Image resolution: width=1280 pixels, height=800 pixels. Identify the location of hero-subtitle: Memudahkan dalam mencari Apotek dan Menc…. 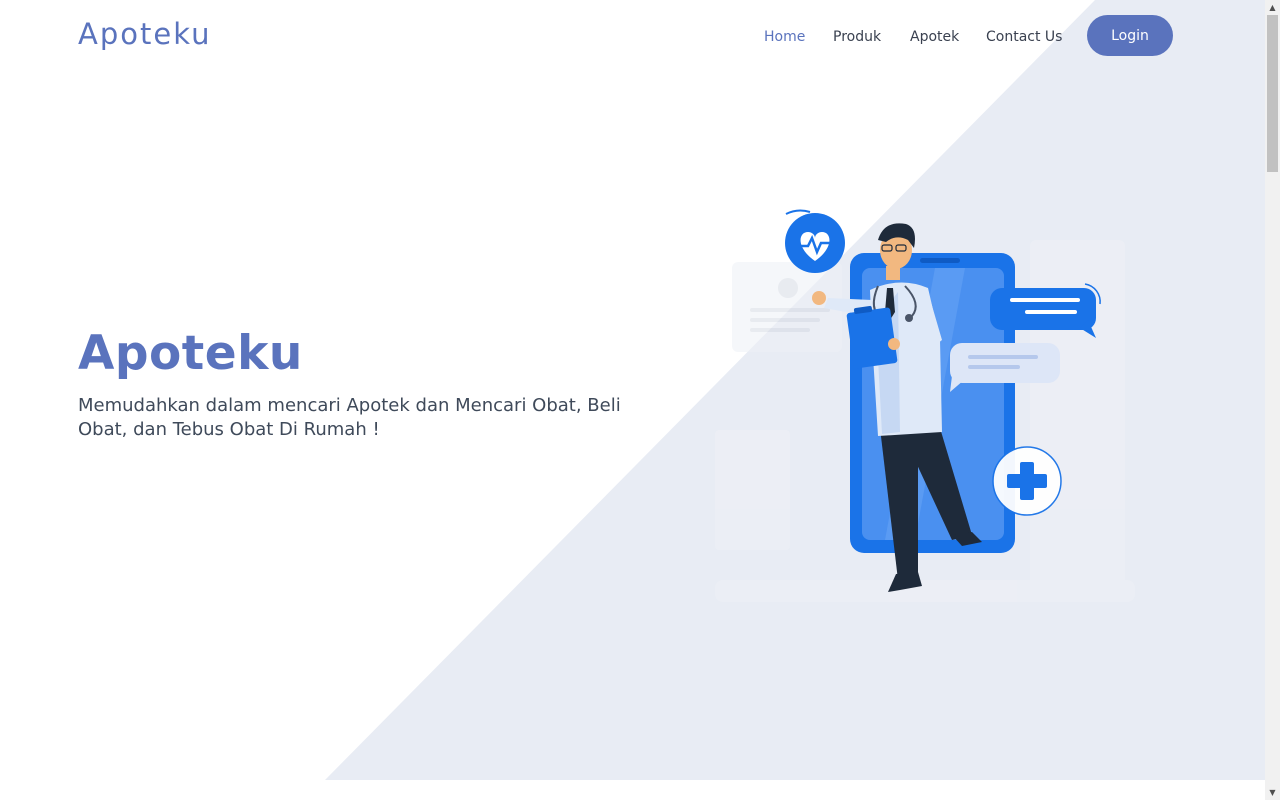
(349, 417).